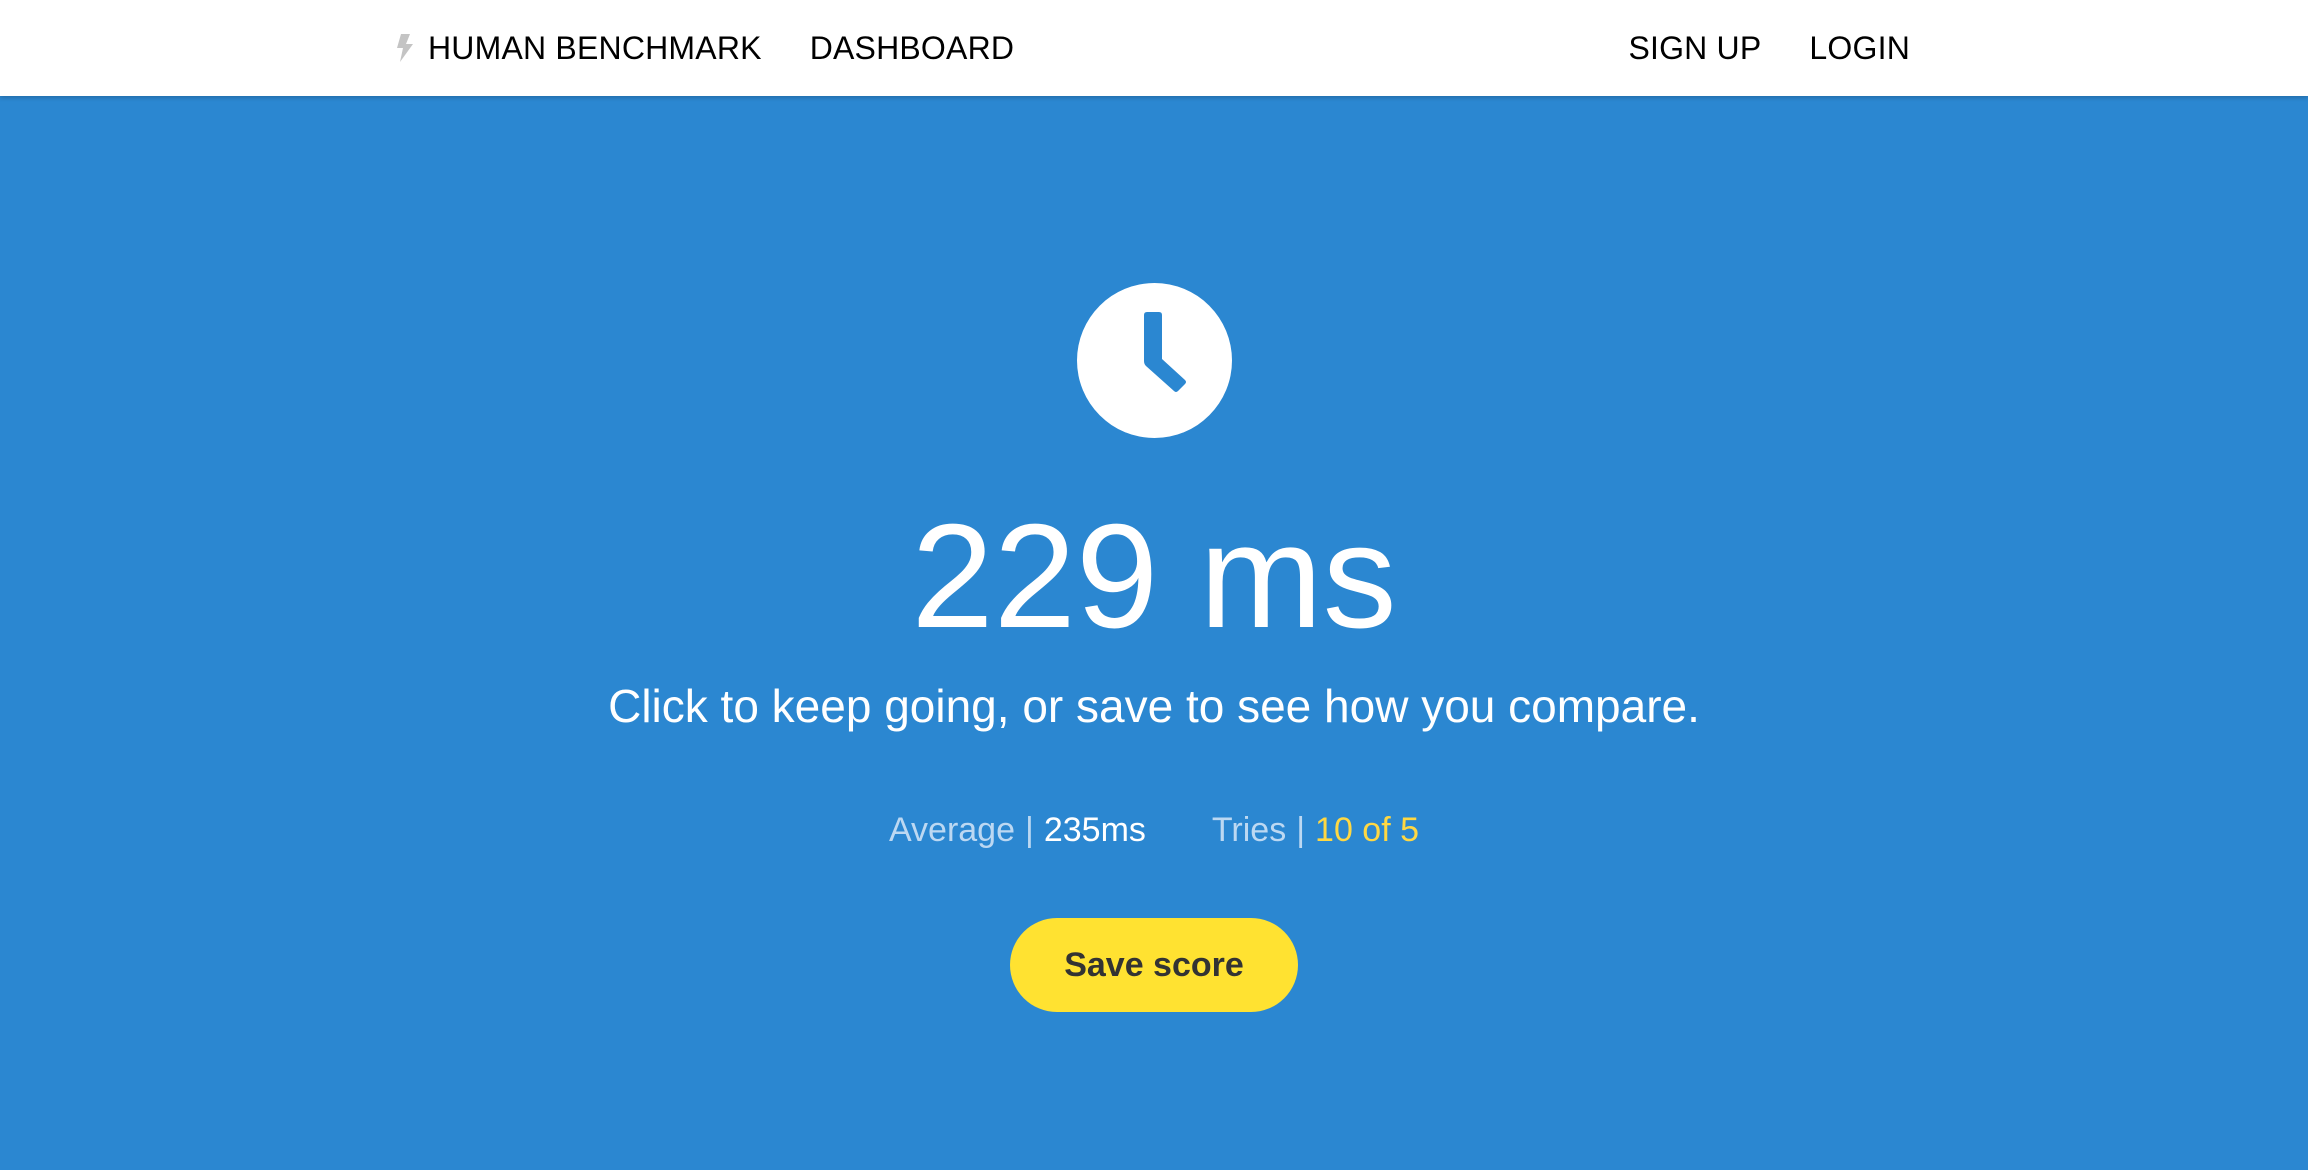 Image resolution: width=2308 pixels, height=1172 pixels. I want to click on tries-label: Tries, so click(1249, 830).